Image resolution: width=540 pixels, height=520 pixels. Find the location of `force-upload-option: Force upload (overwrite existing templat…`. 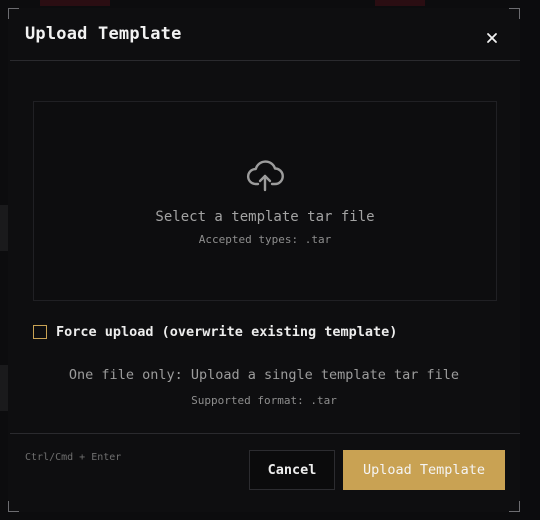

force-upload-option: Force upload (overwrite existing templat… is located at coordinates (215, 332).